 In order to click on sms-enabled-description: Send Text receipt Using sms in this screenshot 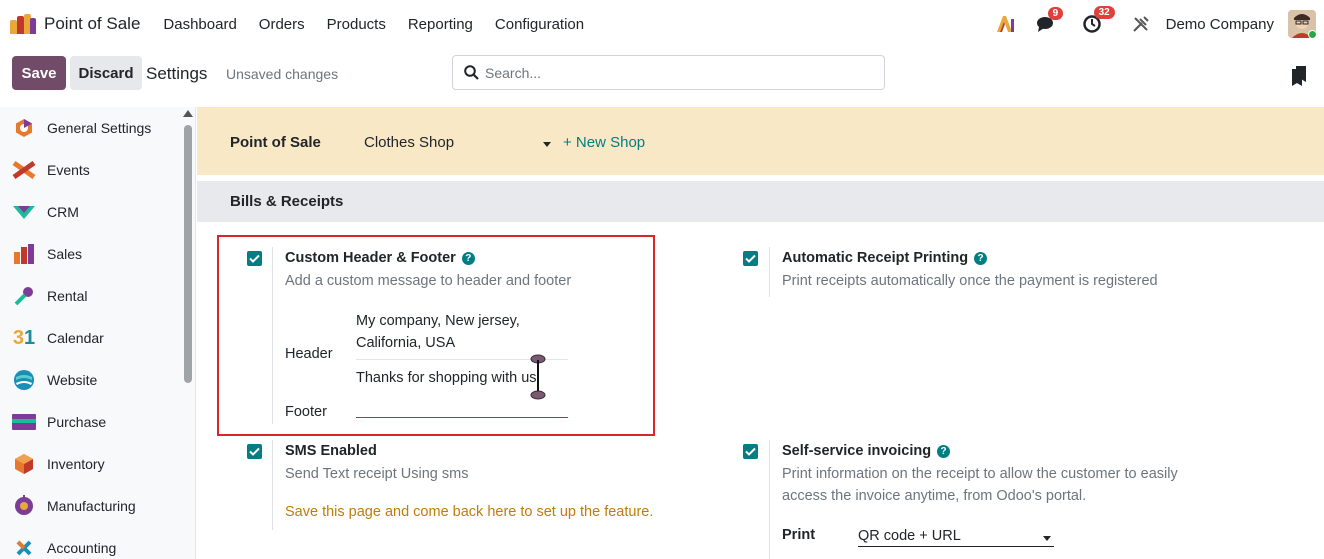, I will do `click(377, 474)`.